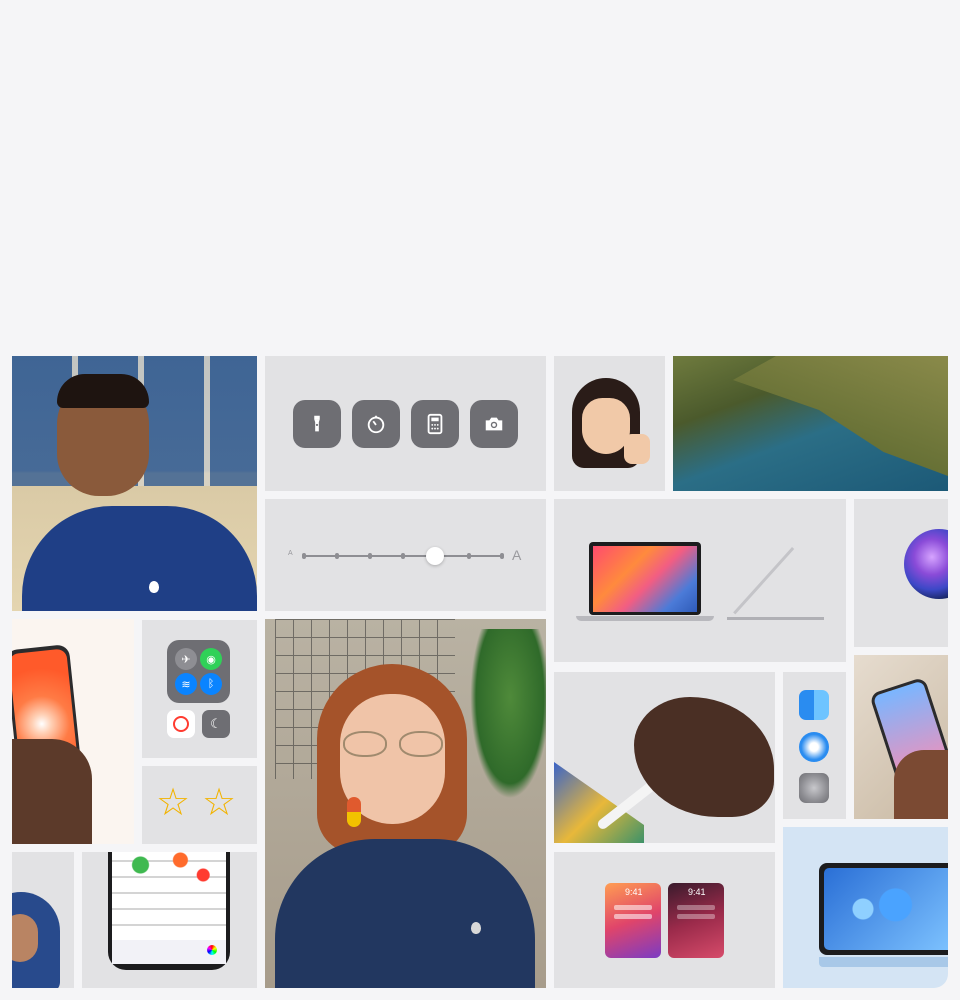 The height and width of the screenshot is (1000, 960). I want to click on timer-icon, so click(376, 424).